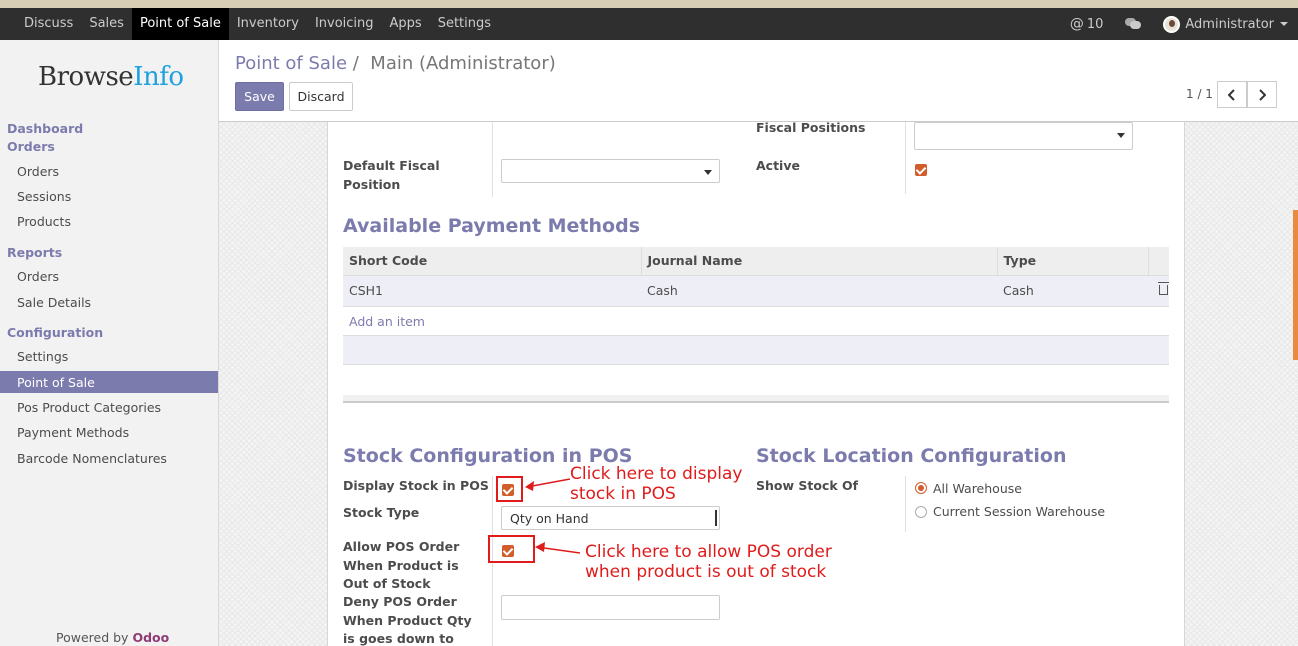  What do you see at coordinates (778, 165) in the screenshot?
I see `active-label: Active` at bounding box center [778, 165].